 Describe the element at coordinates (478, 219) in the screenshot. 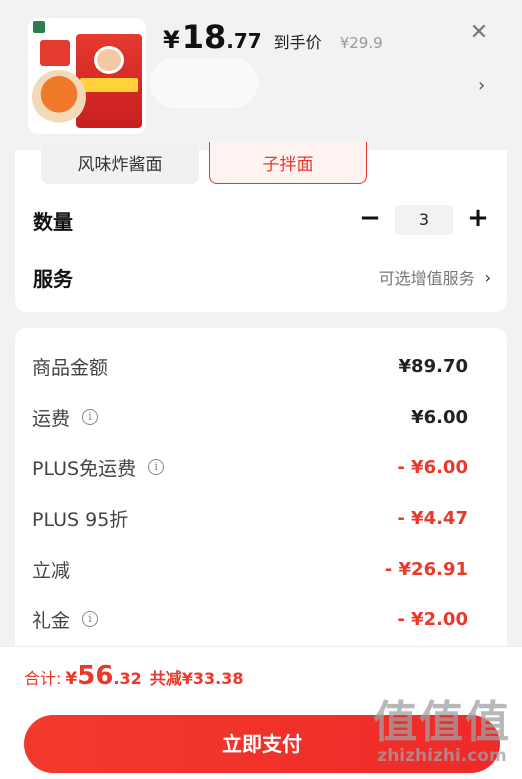

I see `plus-button: +` at that location.